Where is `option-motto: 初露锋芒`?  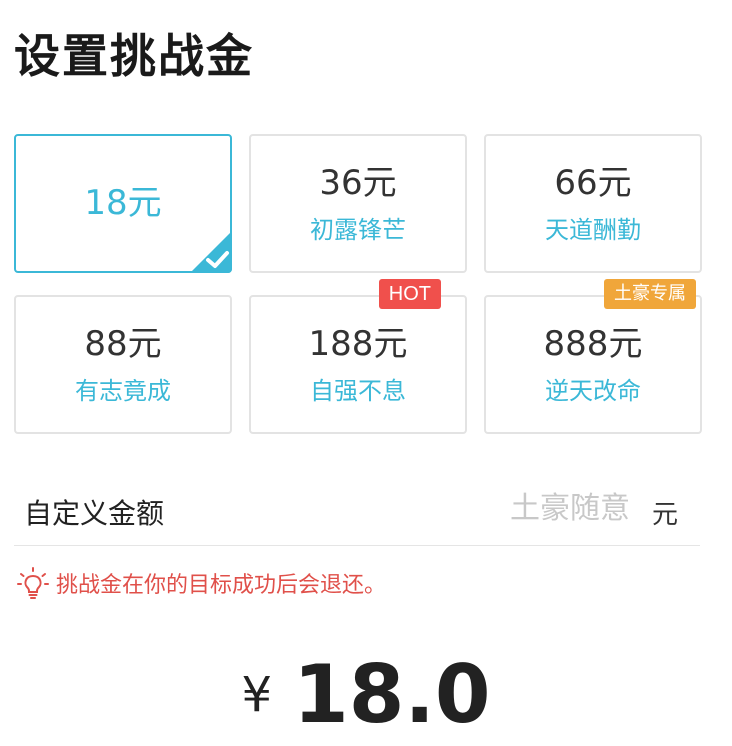
option-motto: 初露锋芒 is located at coordinates (358, 229).